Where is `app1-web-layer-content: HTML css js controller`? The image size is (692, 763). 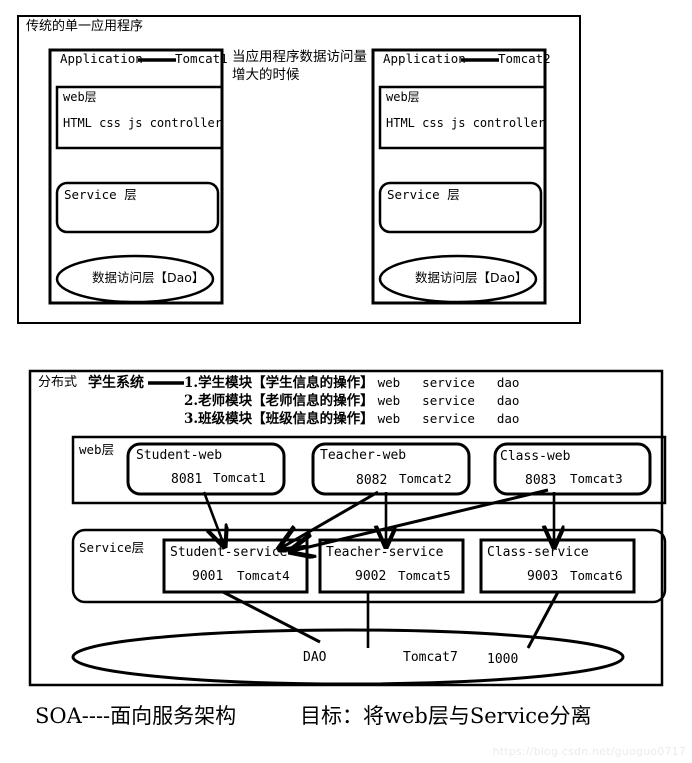 app1-web-layer-content: HTML css js controller is located at coordinates (142, 123).